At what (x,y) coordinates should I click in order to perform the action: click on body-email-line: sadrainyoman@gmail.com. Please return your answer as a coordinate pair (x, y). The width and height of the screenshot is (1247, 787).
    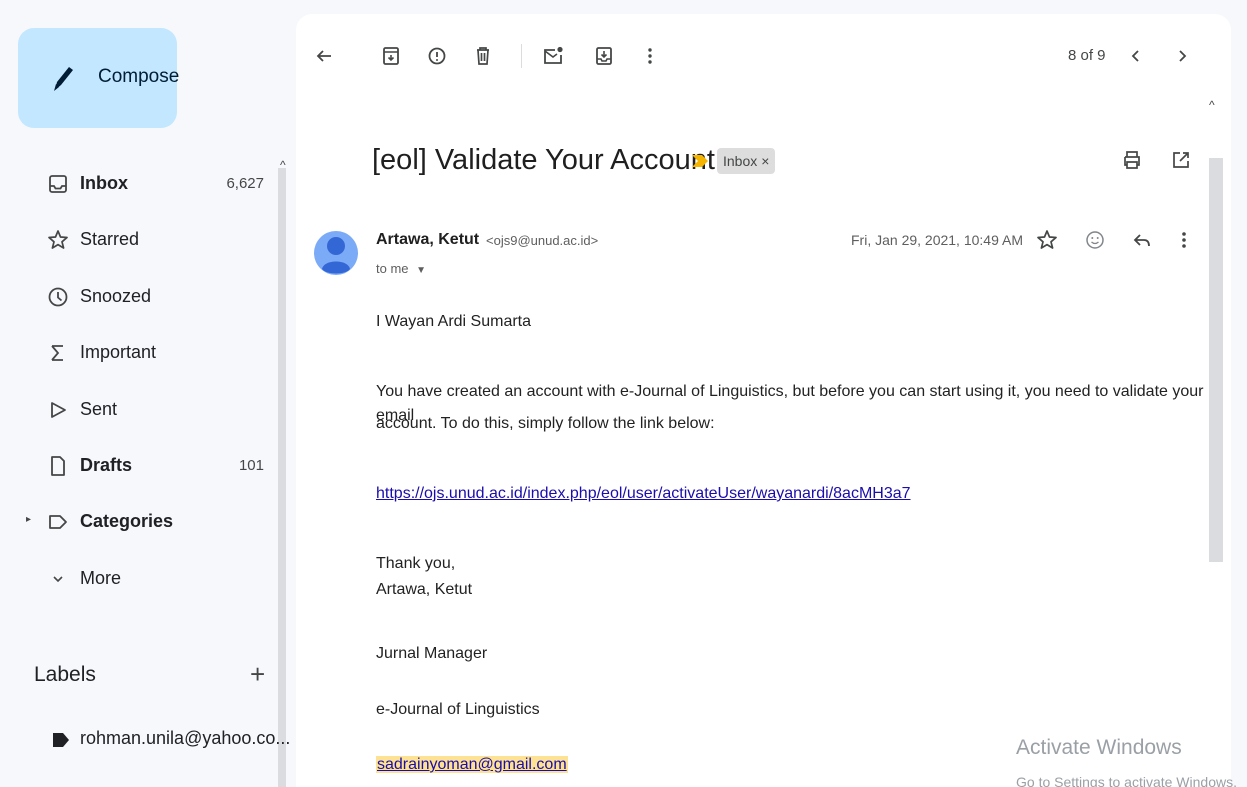
    Looking at the image, I should click on (472, 765).